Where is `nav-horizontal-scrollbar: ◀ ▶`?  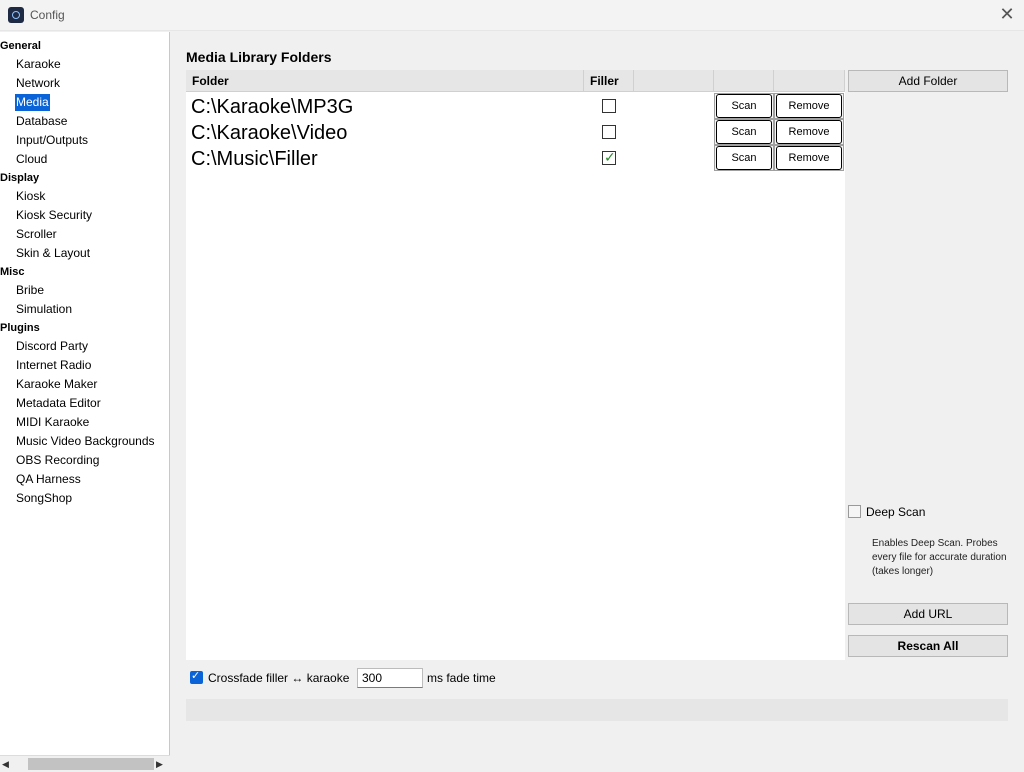
nav-horizontal-scrollbar: ◀ ▶ is located at coordinates (85, 763).